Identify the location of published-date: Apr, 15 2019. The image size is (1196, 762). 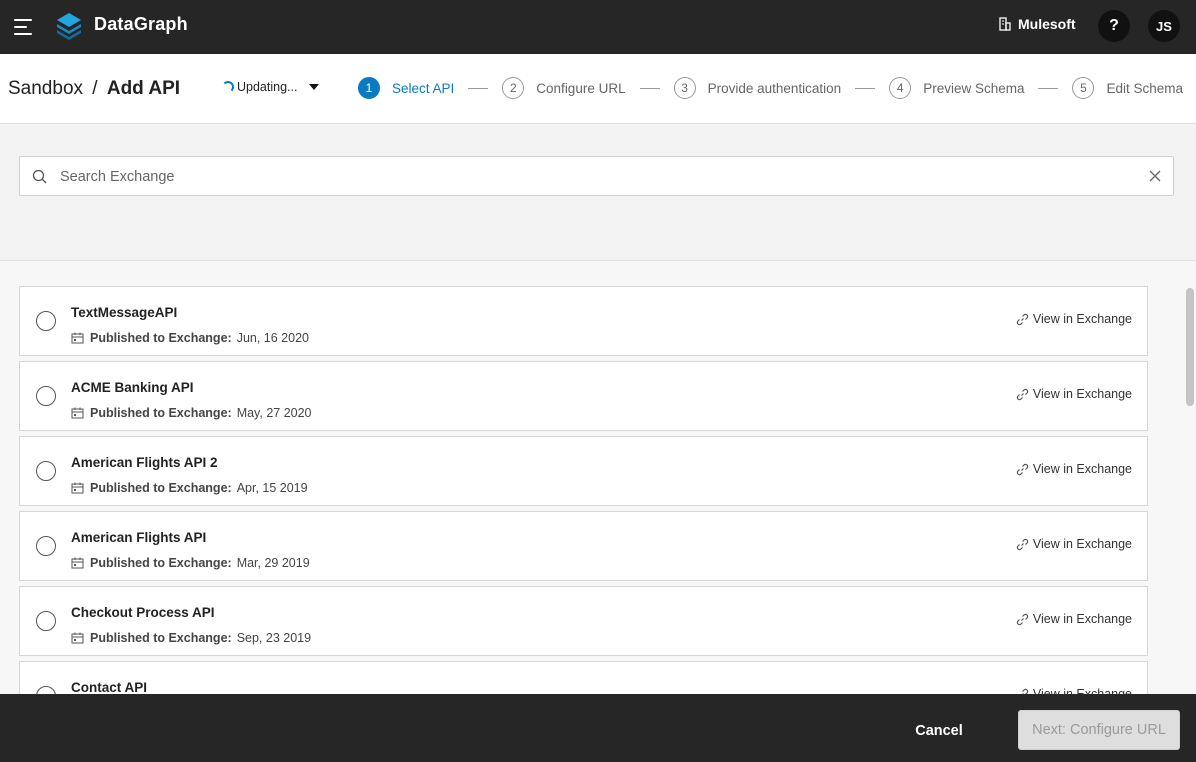
(272, 488).